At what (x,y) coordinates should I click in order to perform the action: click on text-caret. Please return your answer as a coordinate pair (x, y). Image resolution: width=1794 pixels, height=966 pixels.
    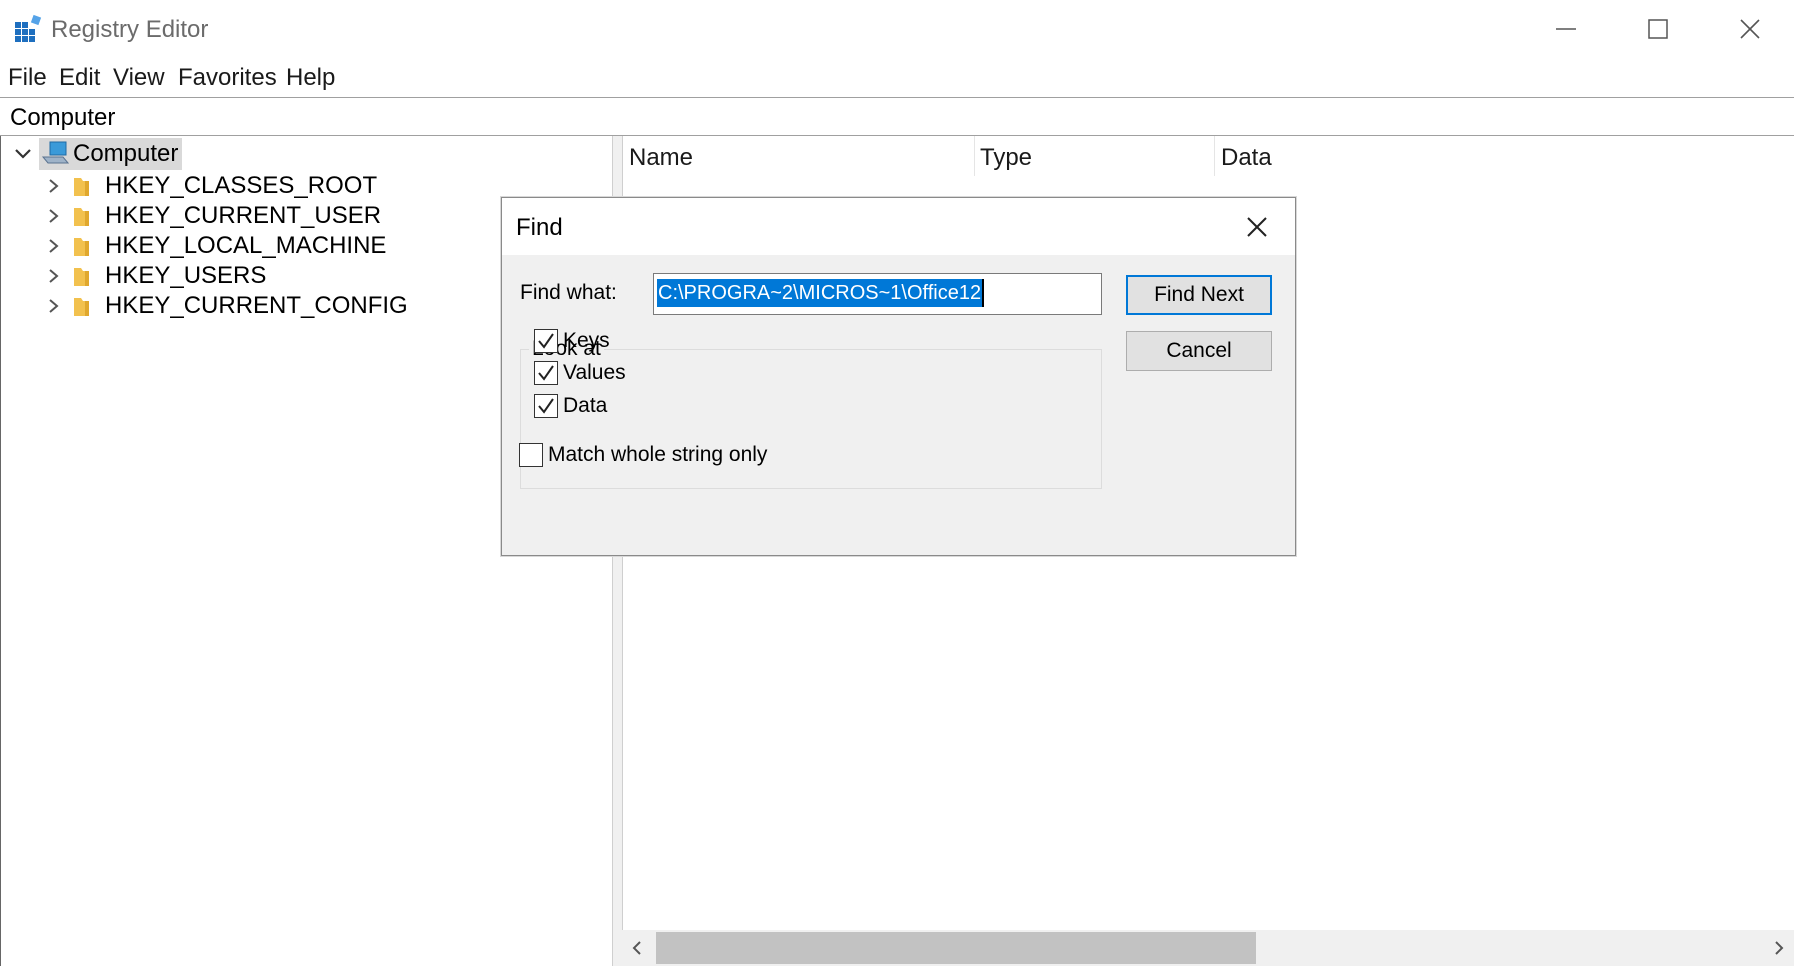
    Looking at the image, I should click on (983, 293).